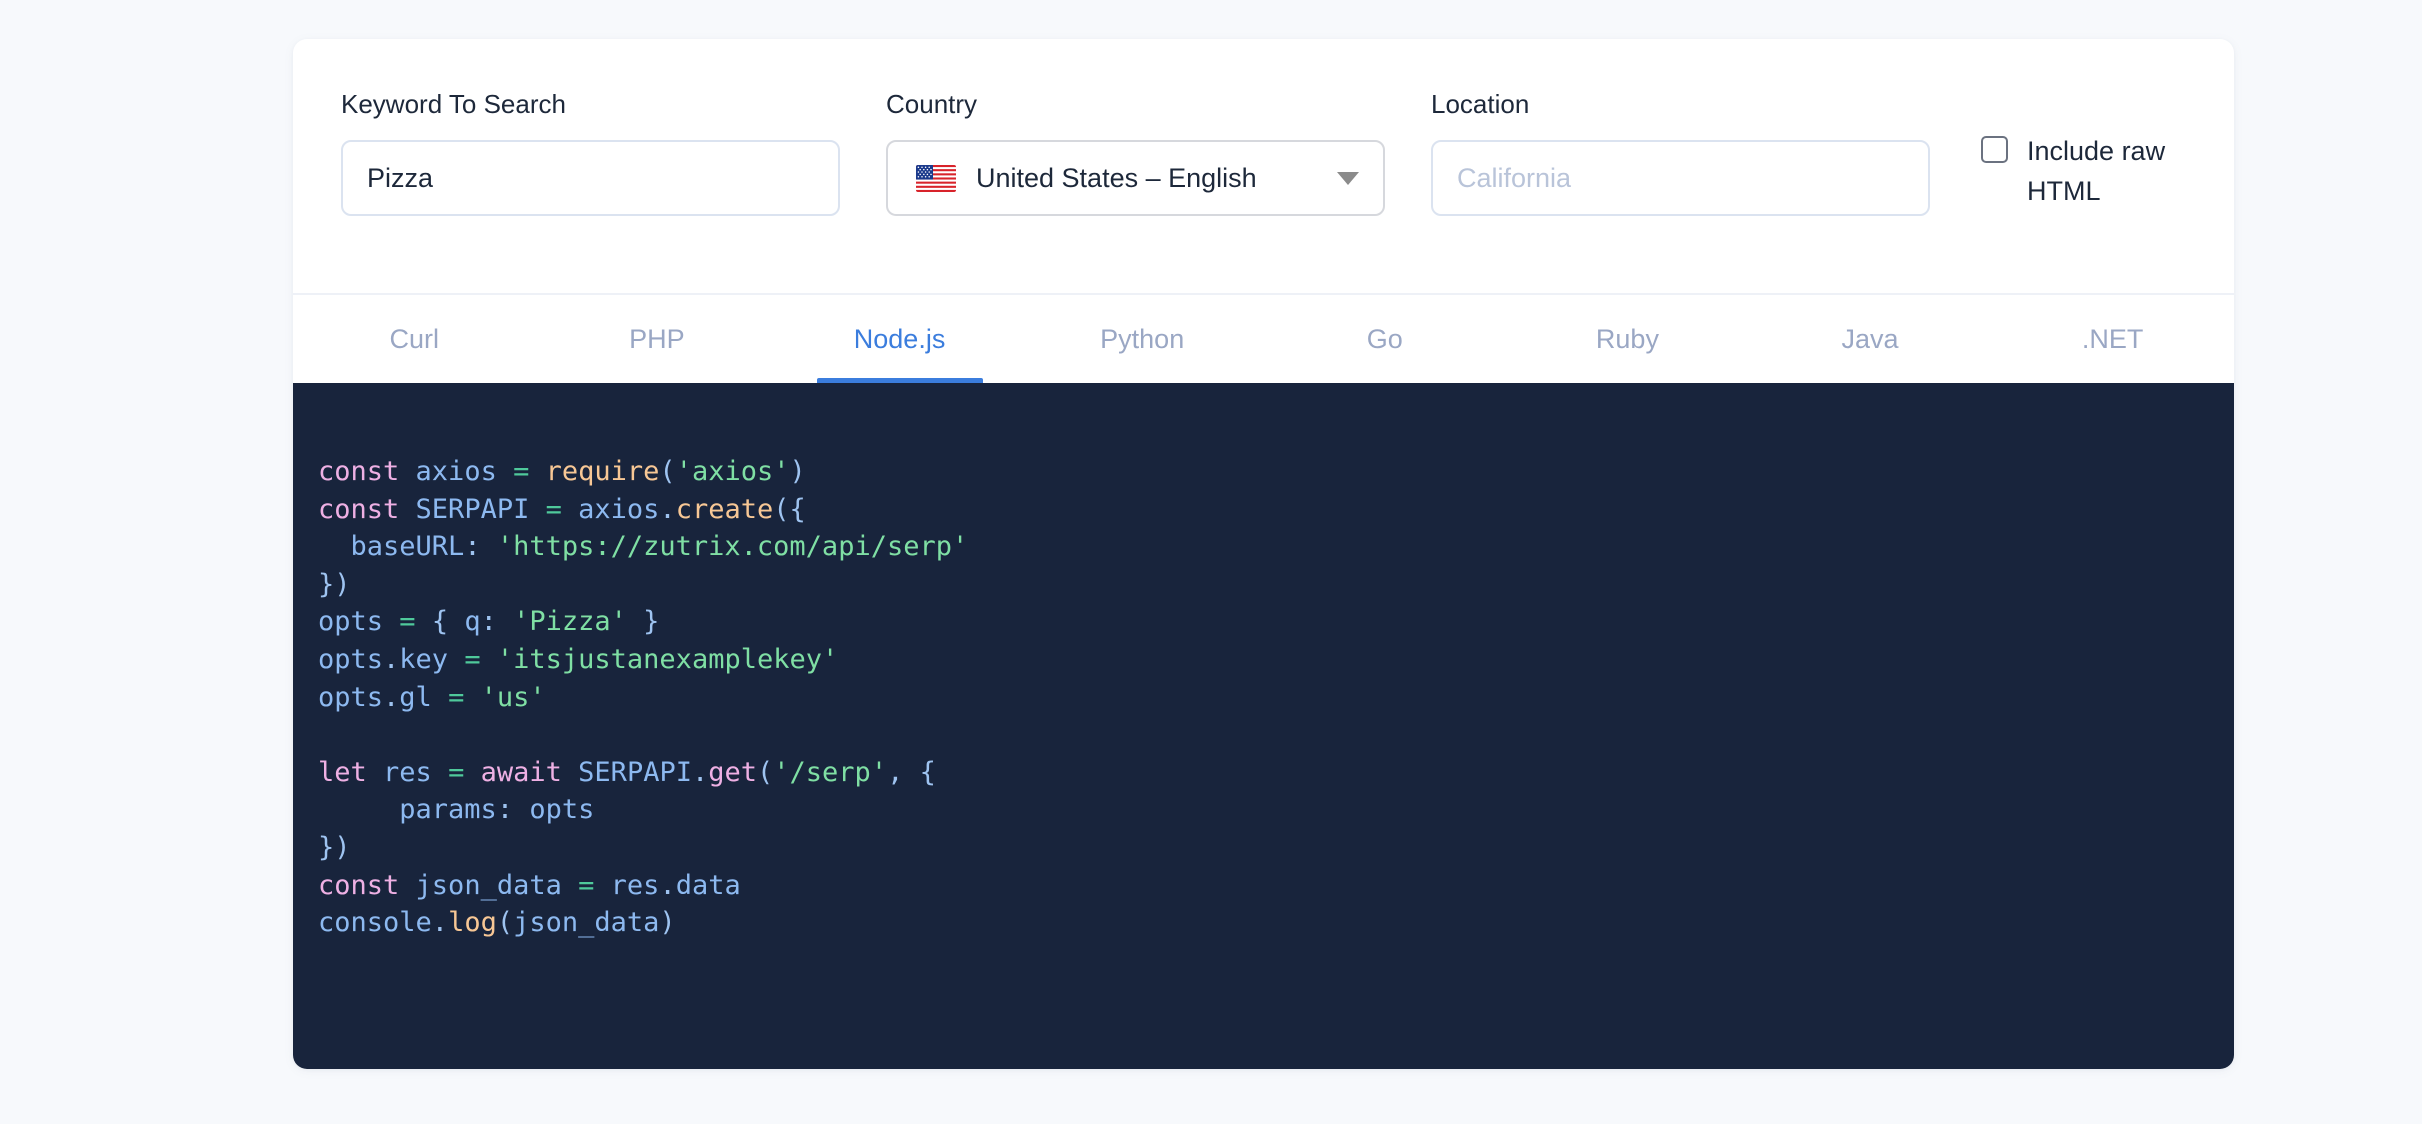 The image size is (2422, 1124). I want to click on language-tabs: Curl PHP Node.js Python Go Ruby Java .NET, so click(1263, 339).